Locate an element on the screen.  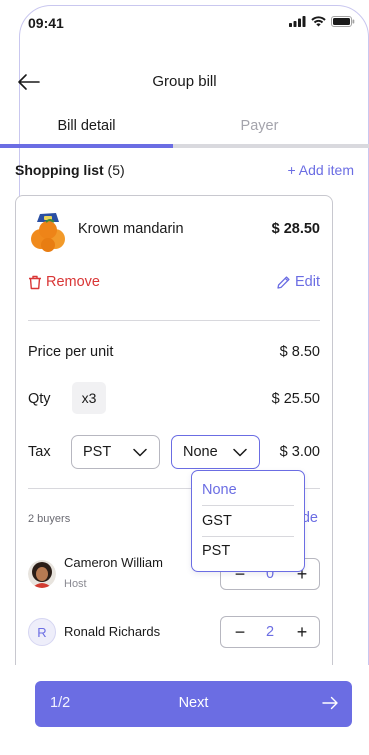
status-icons is located at coordinates (322, 21).